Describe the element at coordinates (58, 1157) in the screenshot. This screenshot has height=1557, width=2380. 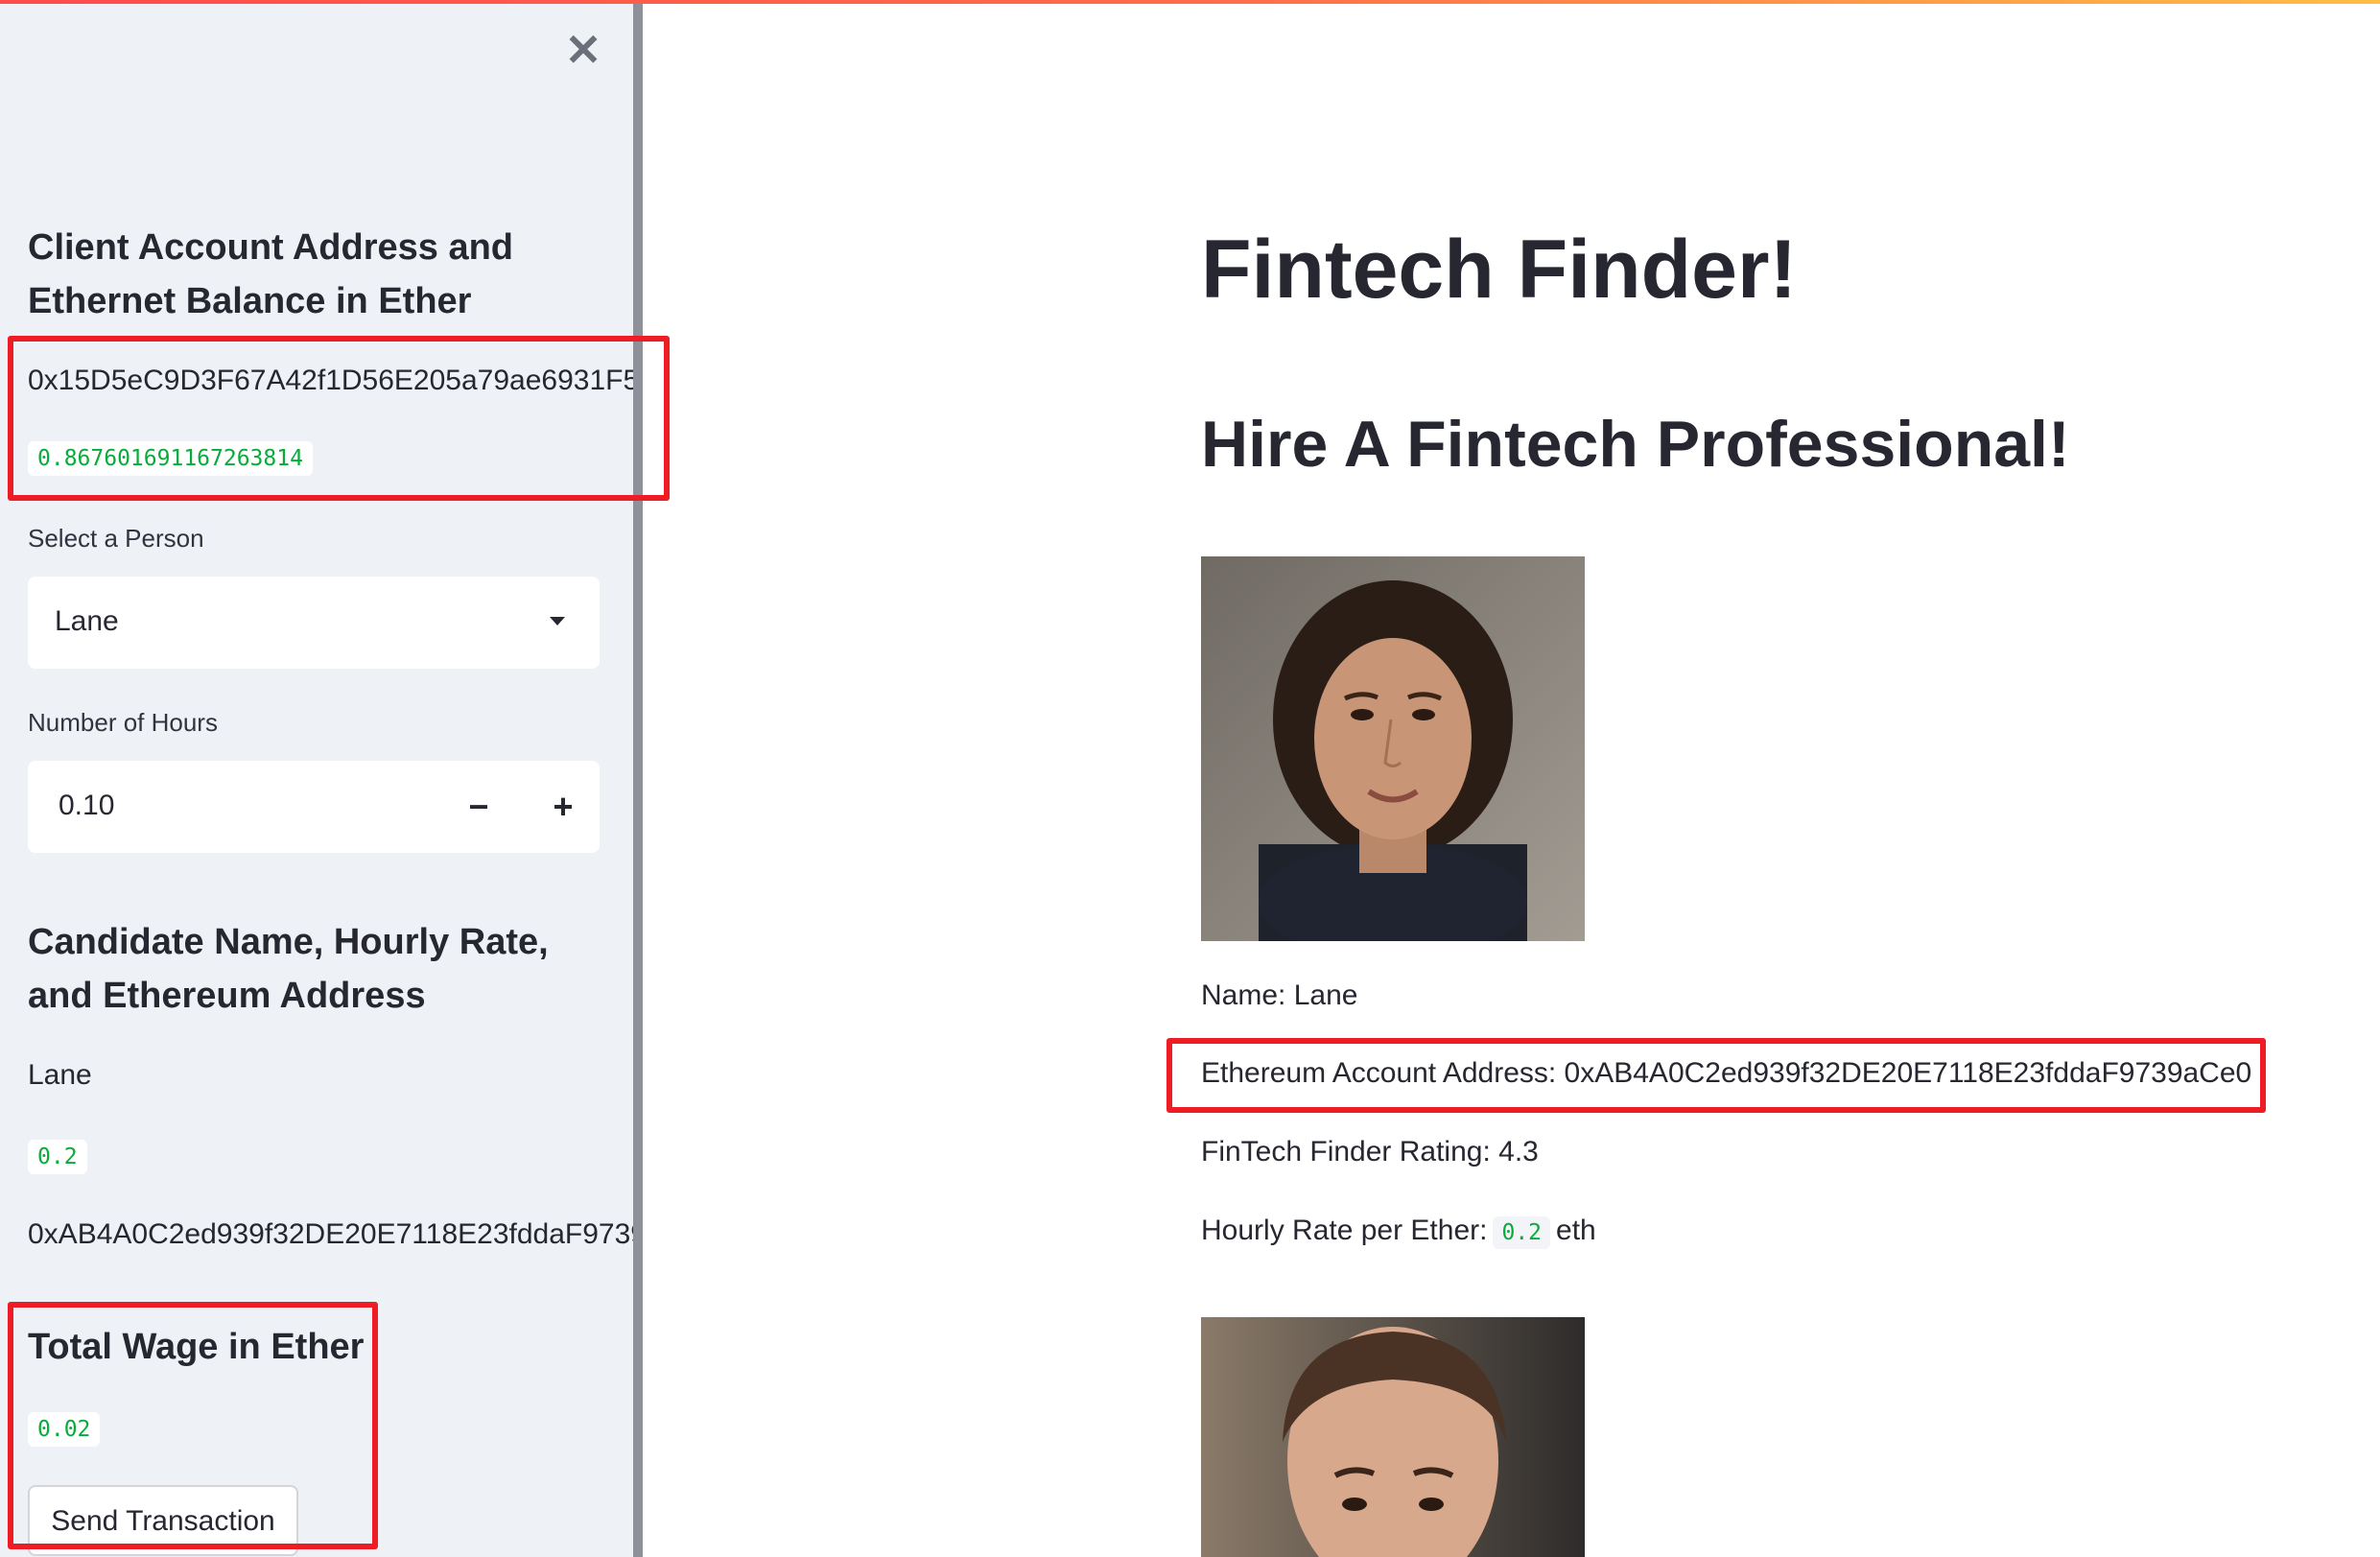
I see `candidate-rate: 0.2` at that location.